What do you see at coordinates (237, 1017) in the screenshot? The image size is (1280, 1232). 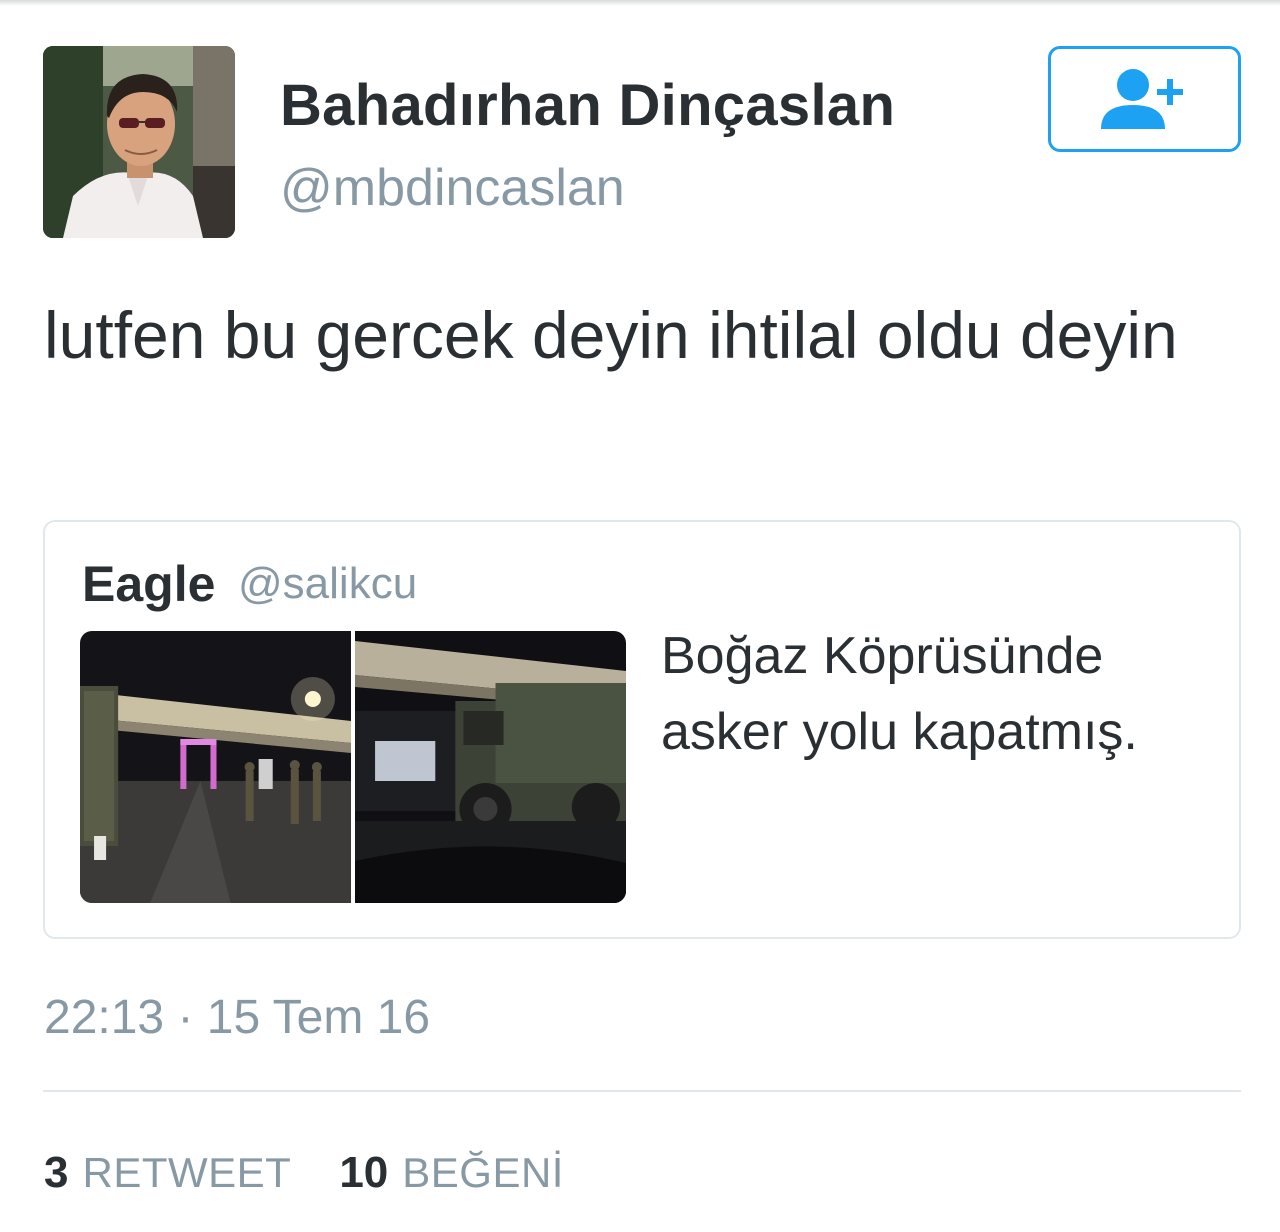 I see `tweet-timestamp: 22:13 · 15 Tem 16` at bounding box center [237, 1017].